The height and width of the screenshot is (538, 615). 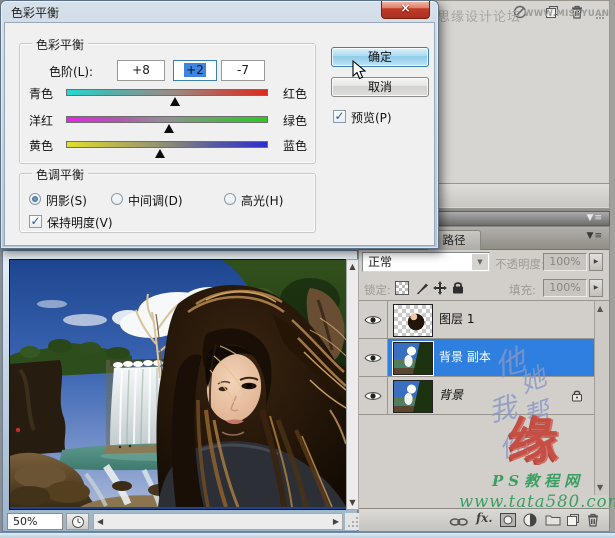 I want to click on preview-label: 预览(P), so click(x=371, y=117).